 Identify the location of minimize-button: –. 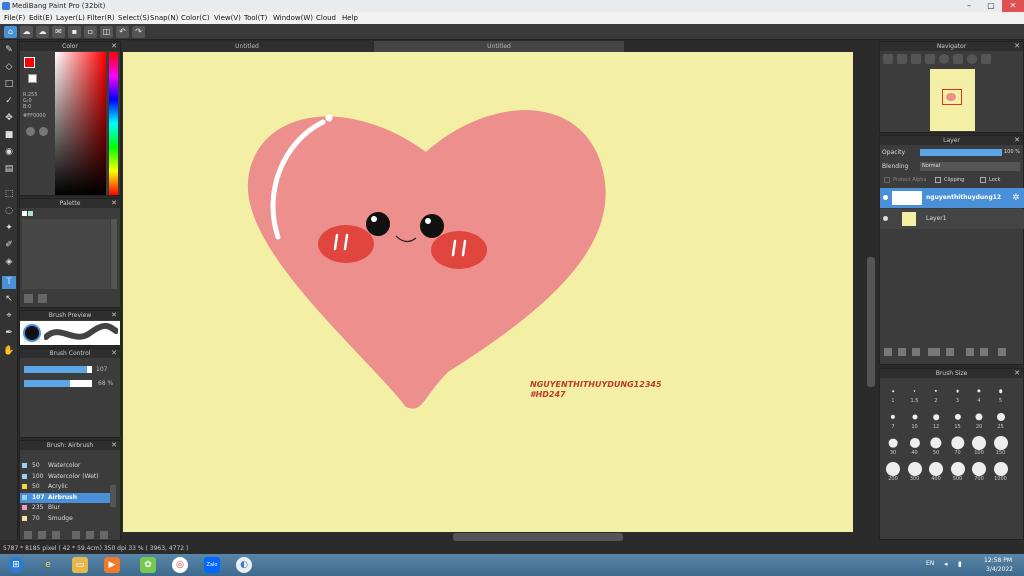
(969, 6).